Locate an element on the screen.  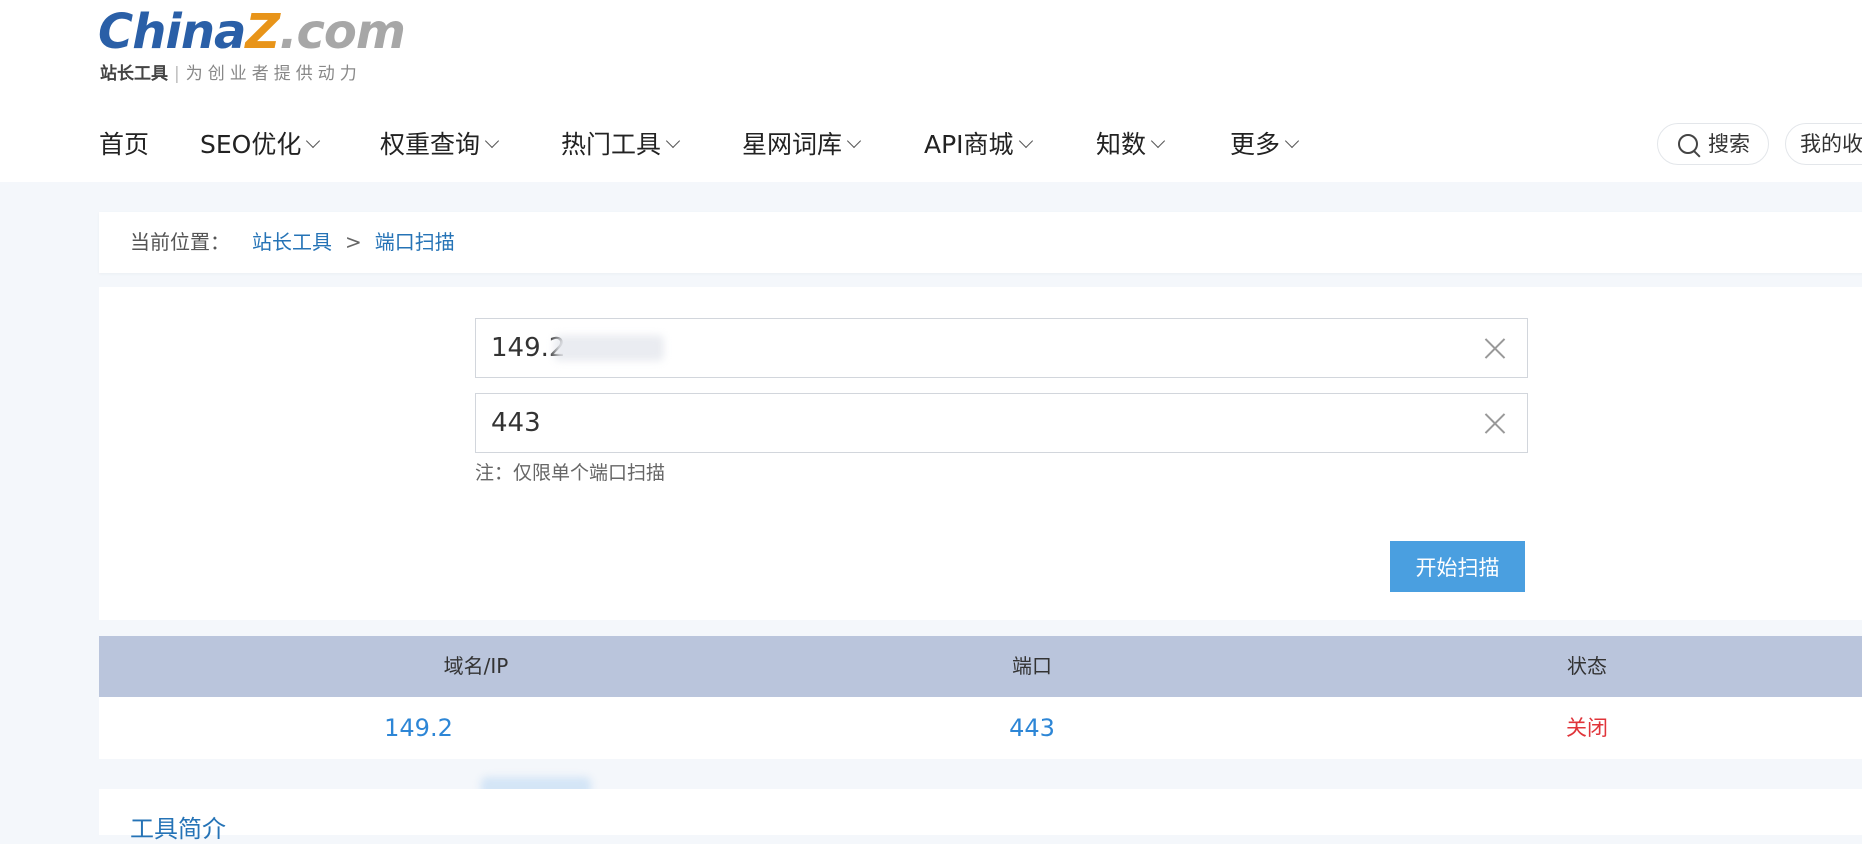
port-note: 注：仅限单个端口扫描 is located at coordinates (570, 473).